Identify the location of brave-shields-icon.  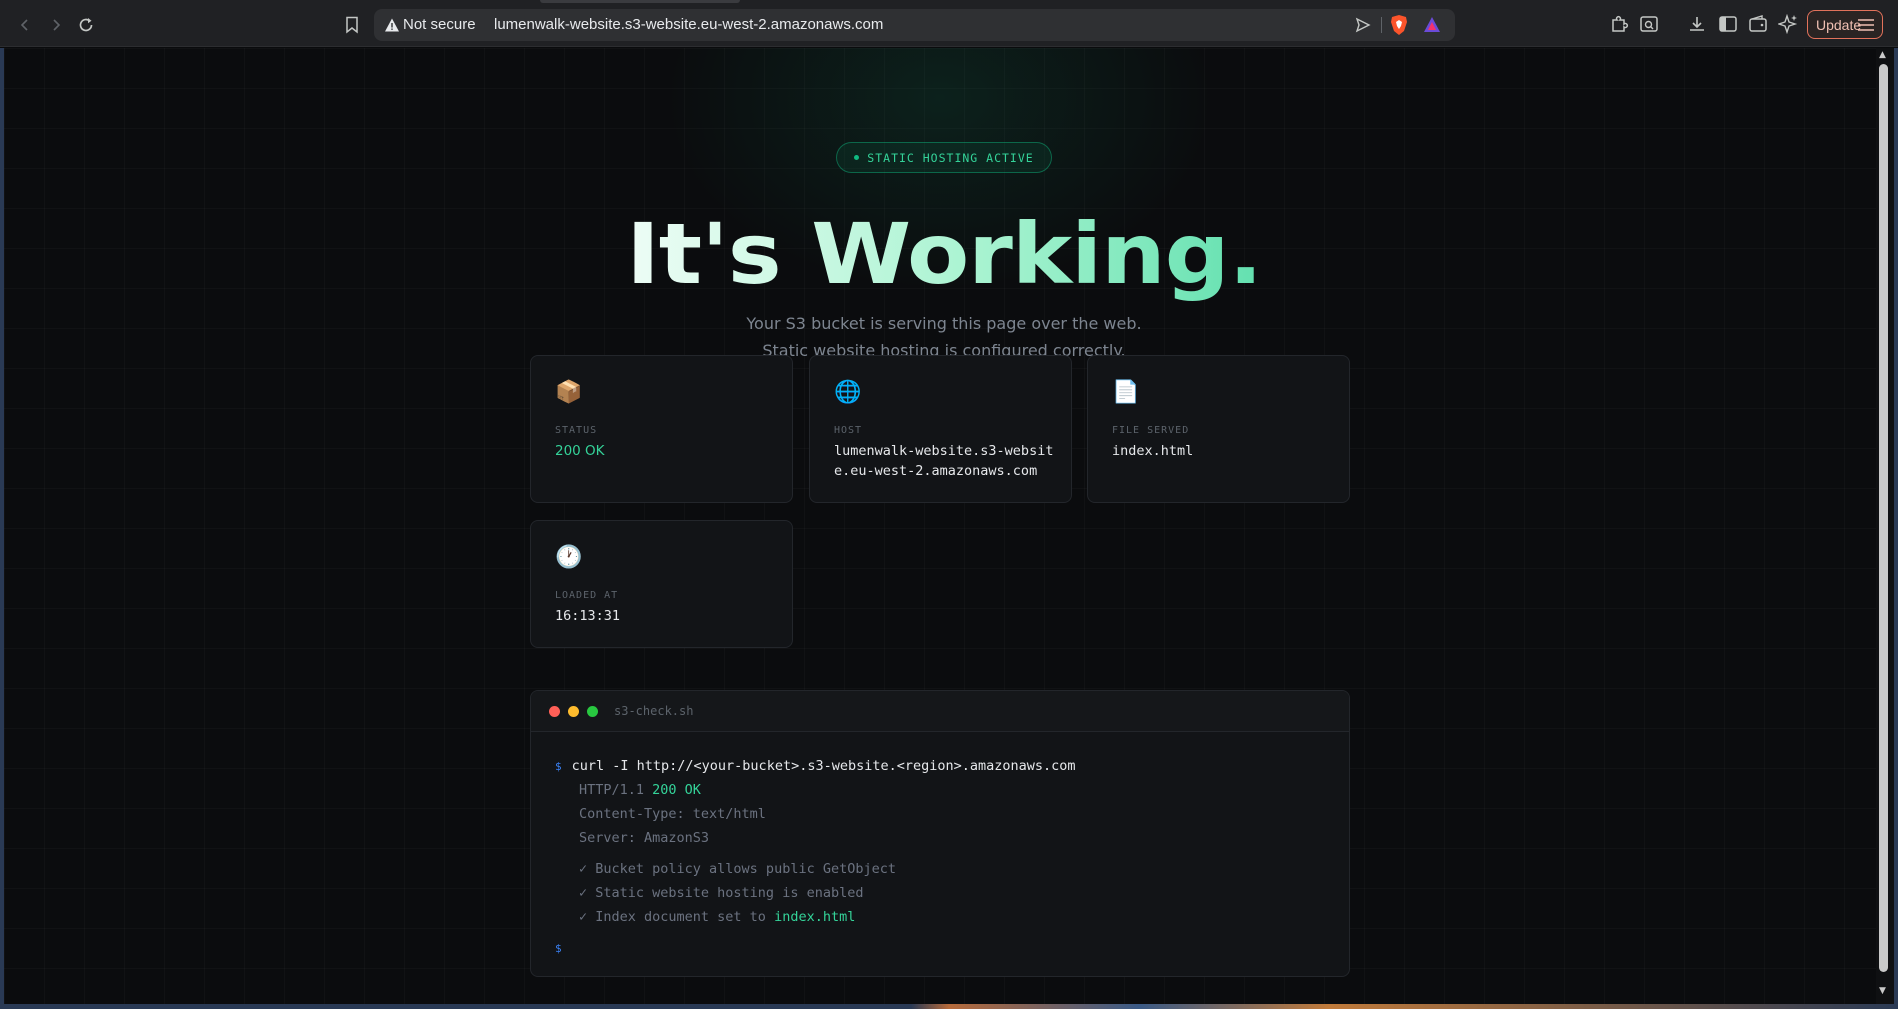
(1399, 25).